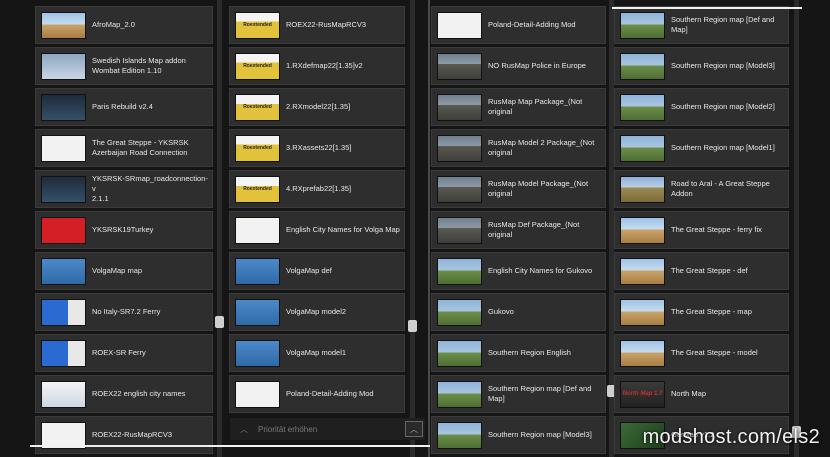 This screenshot has height=457, width=830. Describe the element at coordinates (63, 230) in the screenshot. I see `turkey-flag-icon` at that location.